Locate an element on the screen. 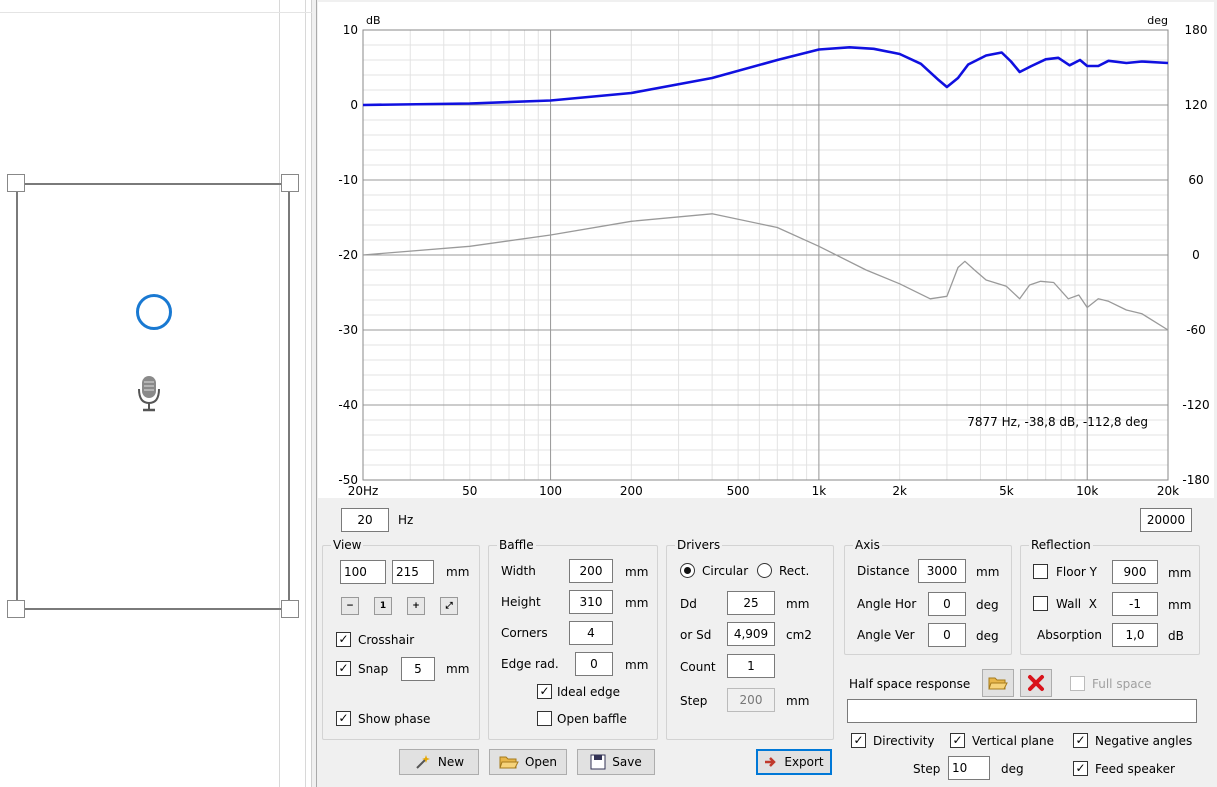 The width and height of the screenshot is (1217, 787). count-input: 1 is located at coordinates (751, 666).